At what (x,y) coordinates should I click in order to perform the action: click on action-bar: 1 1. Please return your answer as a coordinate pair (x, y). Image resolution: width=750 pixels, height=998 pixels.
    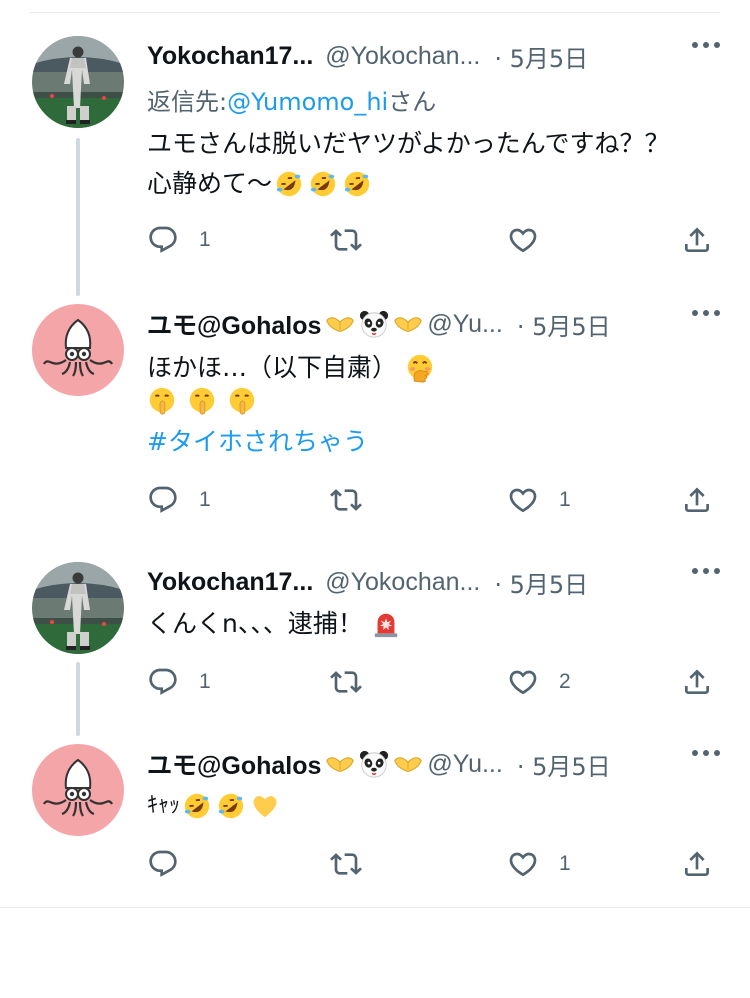
    Looking at the image, I should click on (433, 504).